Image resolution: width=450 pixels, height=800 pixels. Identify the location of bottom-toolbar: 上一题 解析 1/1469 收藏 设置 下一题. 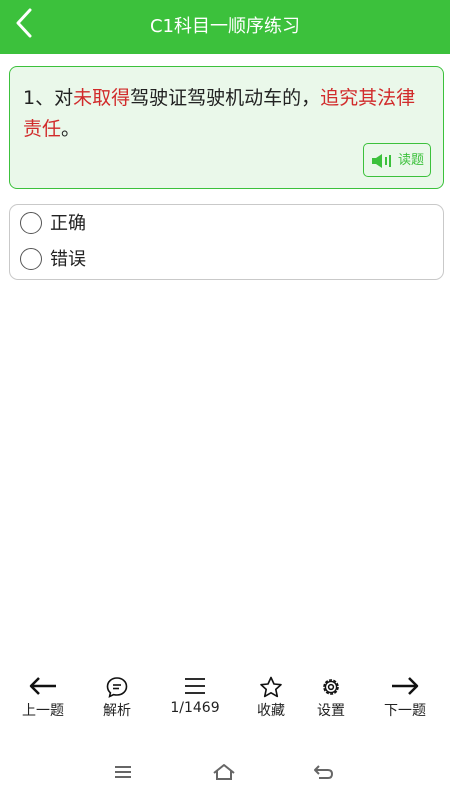
(225, 700).